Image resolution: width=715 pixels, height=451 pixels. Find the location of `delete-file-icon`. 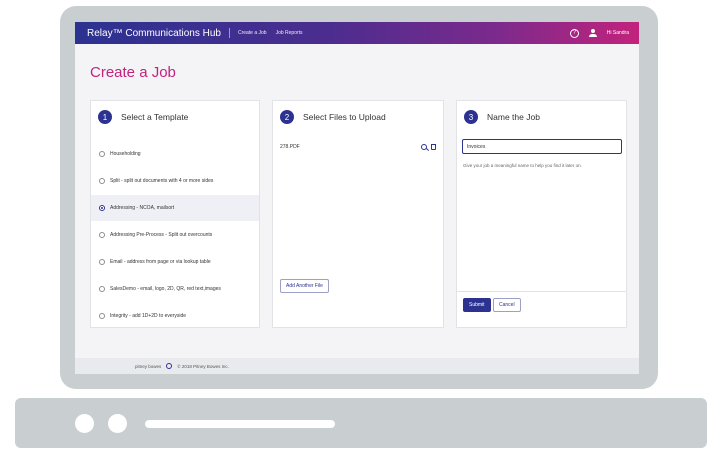

delete-file-icon is located at coordinates (433, 147).